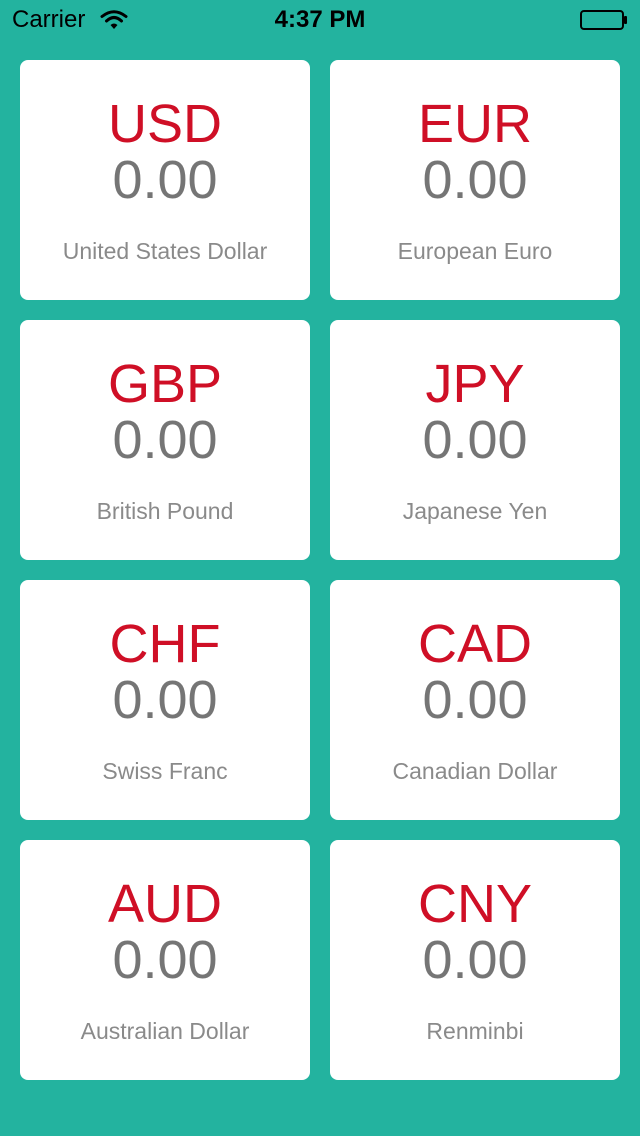  Describe the element at coordinates (164, 904) in the screenshot. I see `currency-code: AUD` at that location.